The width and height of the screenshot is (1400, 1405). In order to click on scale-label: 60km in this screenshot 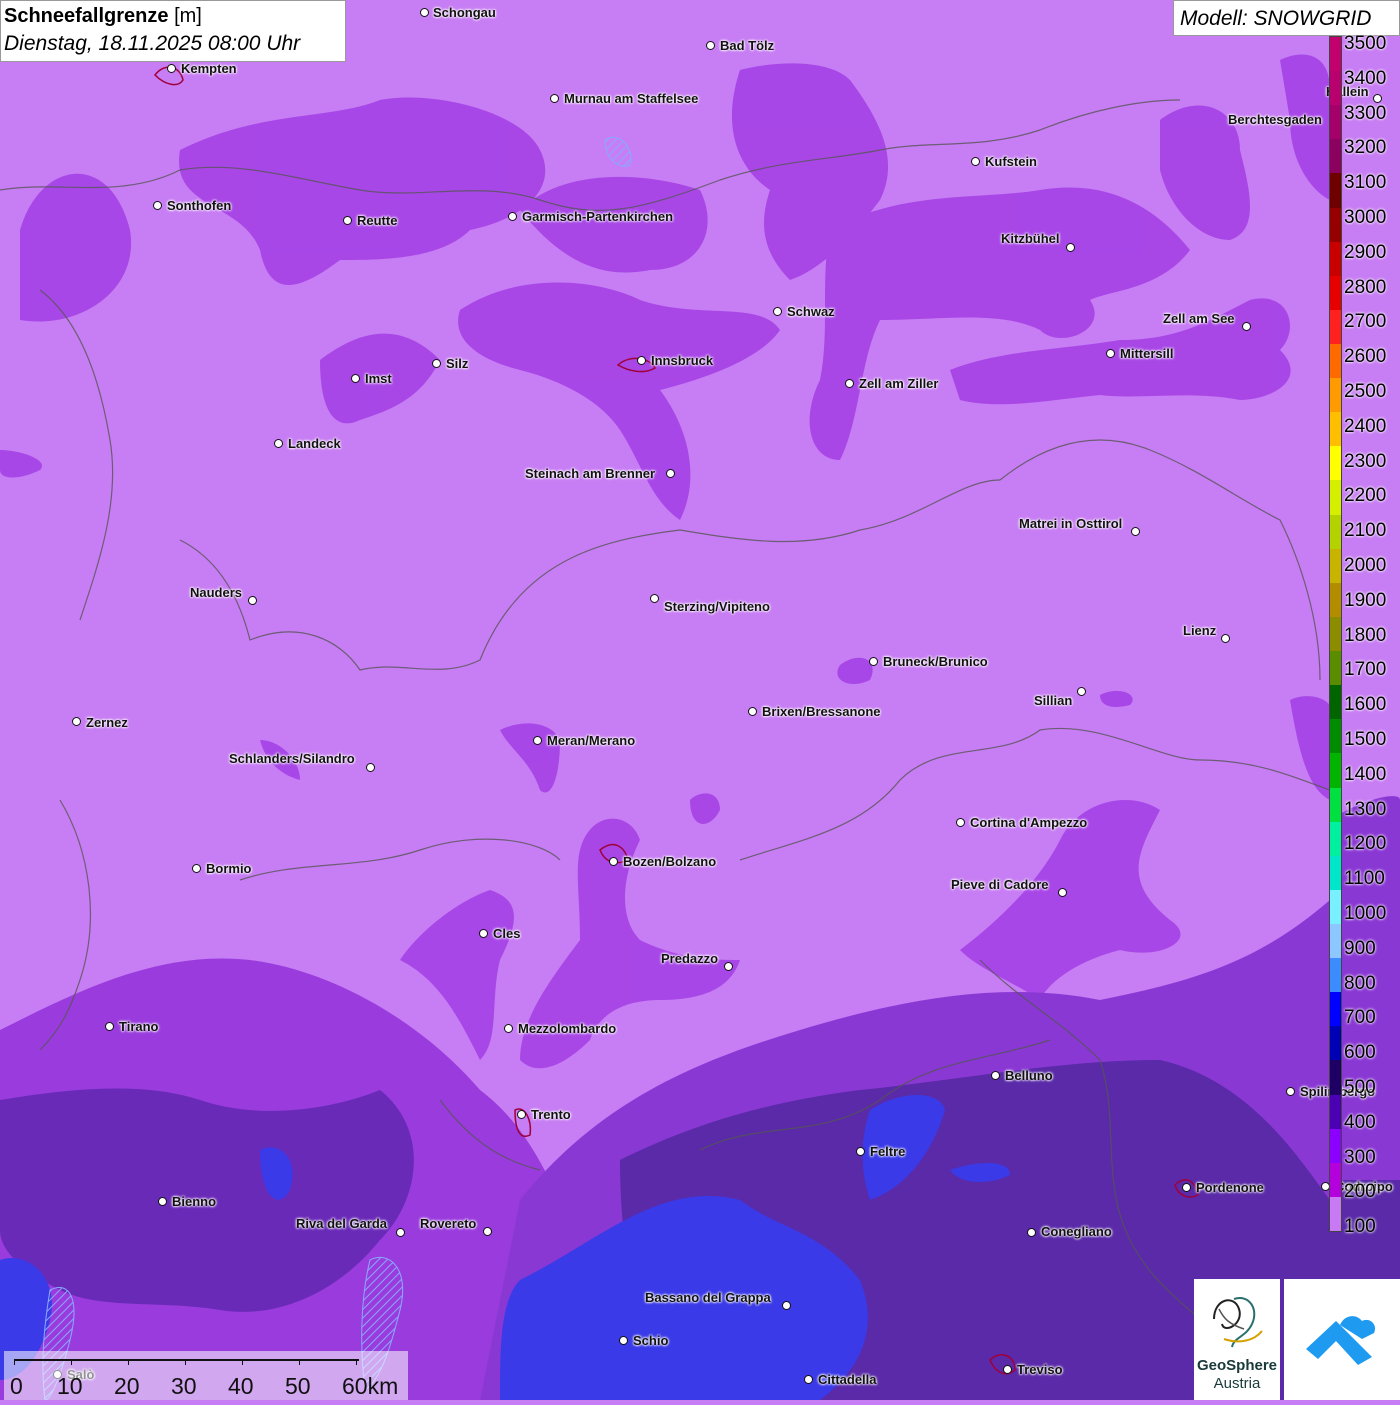, I will do `click(370, 1386)`.